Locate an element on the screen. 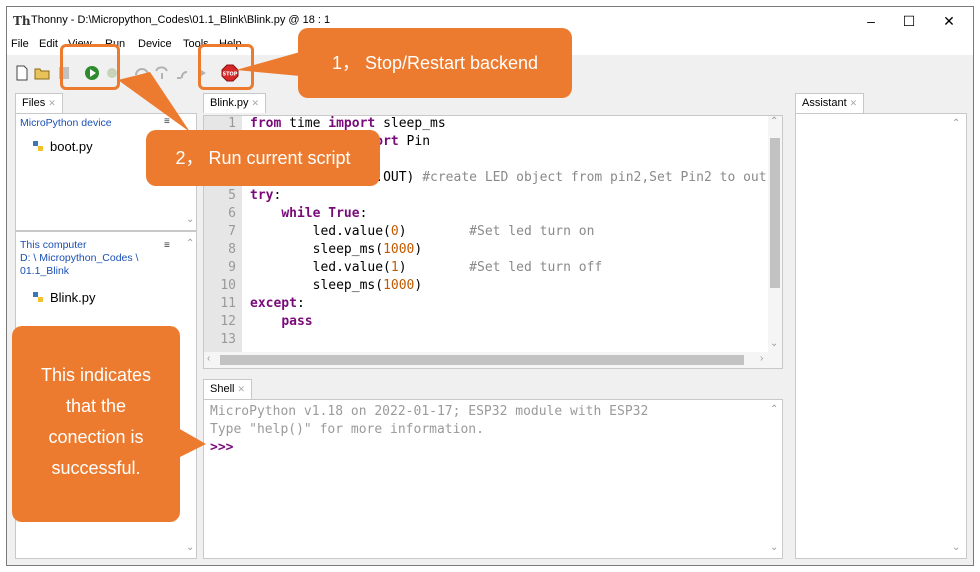  keyword-token: pass is located at coordinates (297, 321).